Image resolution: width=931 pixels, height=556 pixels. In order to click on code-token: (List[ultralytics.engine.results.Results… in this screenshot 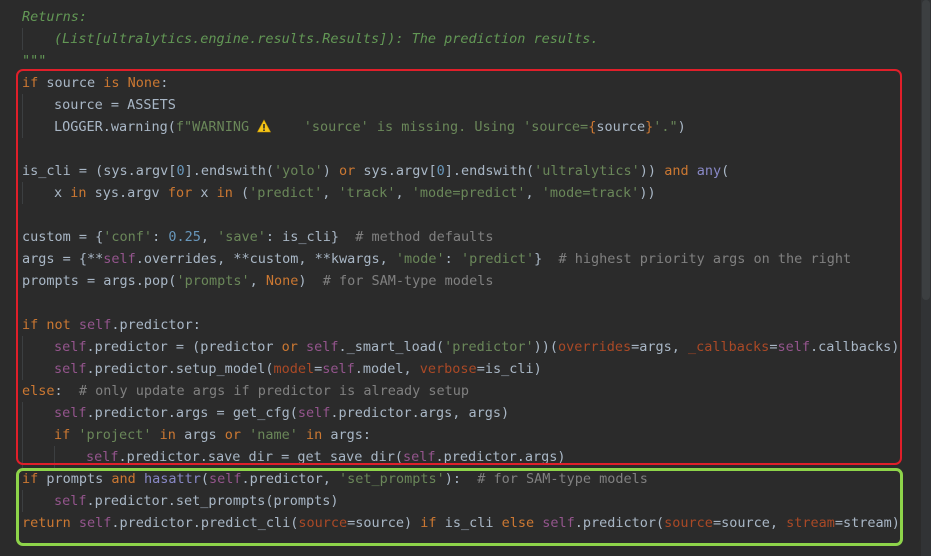, I will do `click(326, 39)`.